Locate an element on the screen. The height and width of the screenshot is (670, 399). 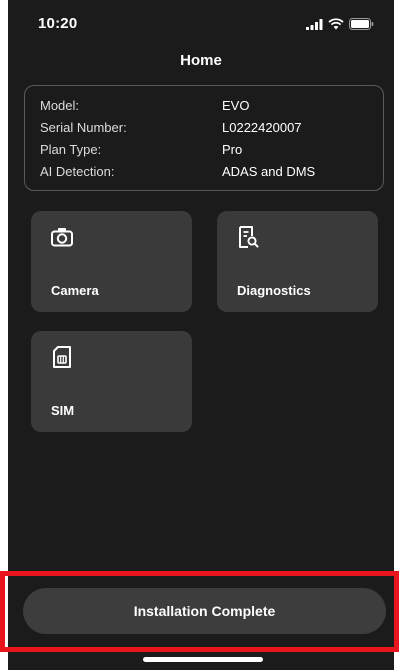
status-icons is located at coordinates (340, 24).